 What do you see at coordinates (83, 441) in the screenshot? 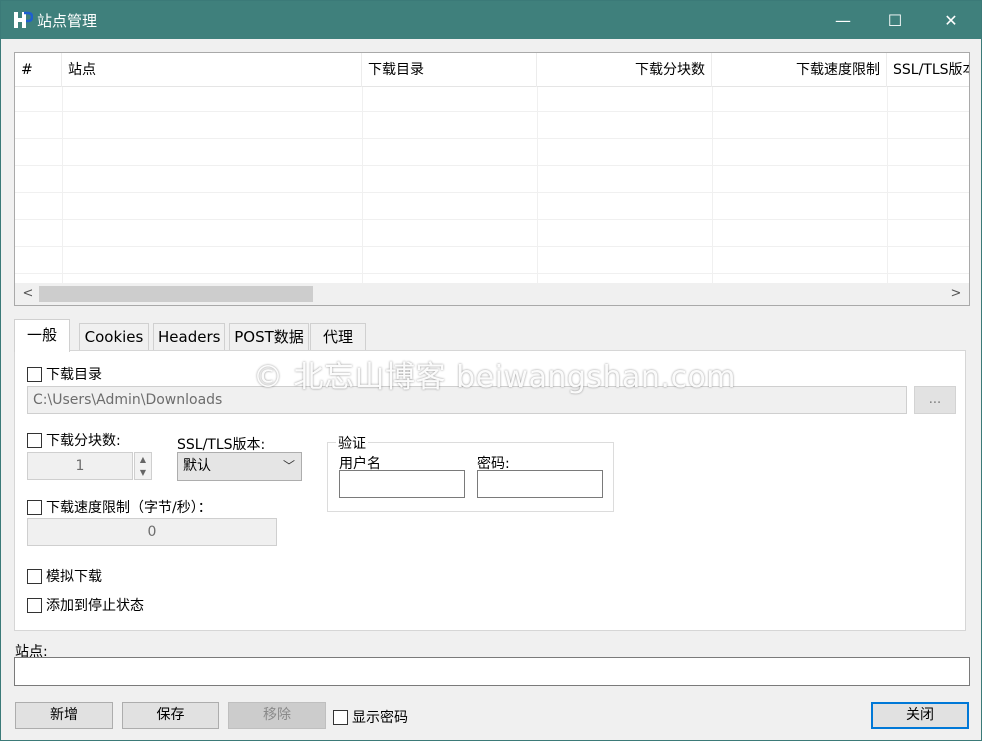
I see `chunks-label: 下载分块数:` at bounding box center [83, 441].